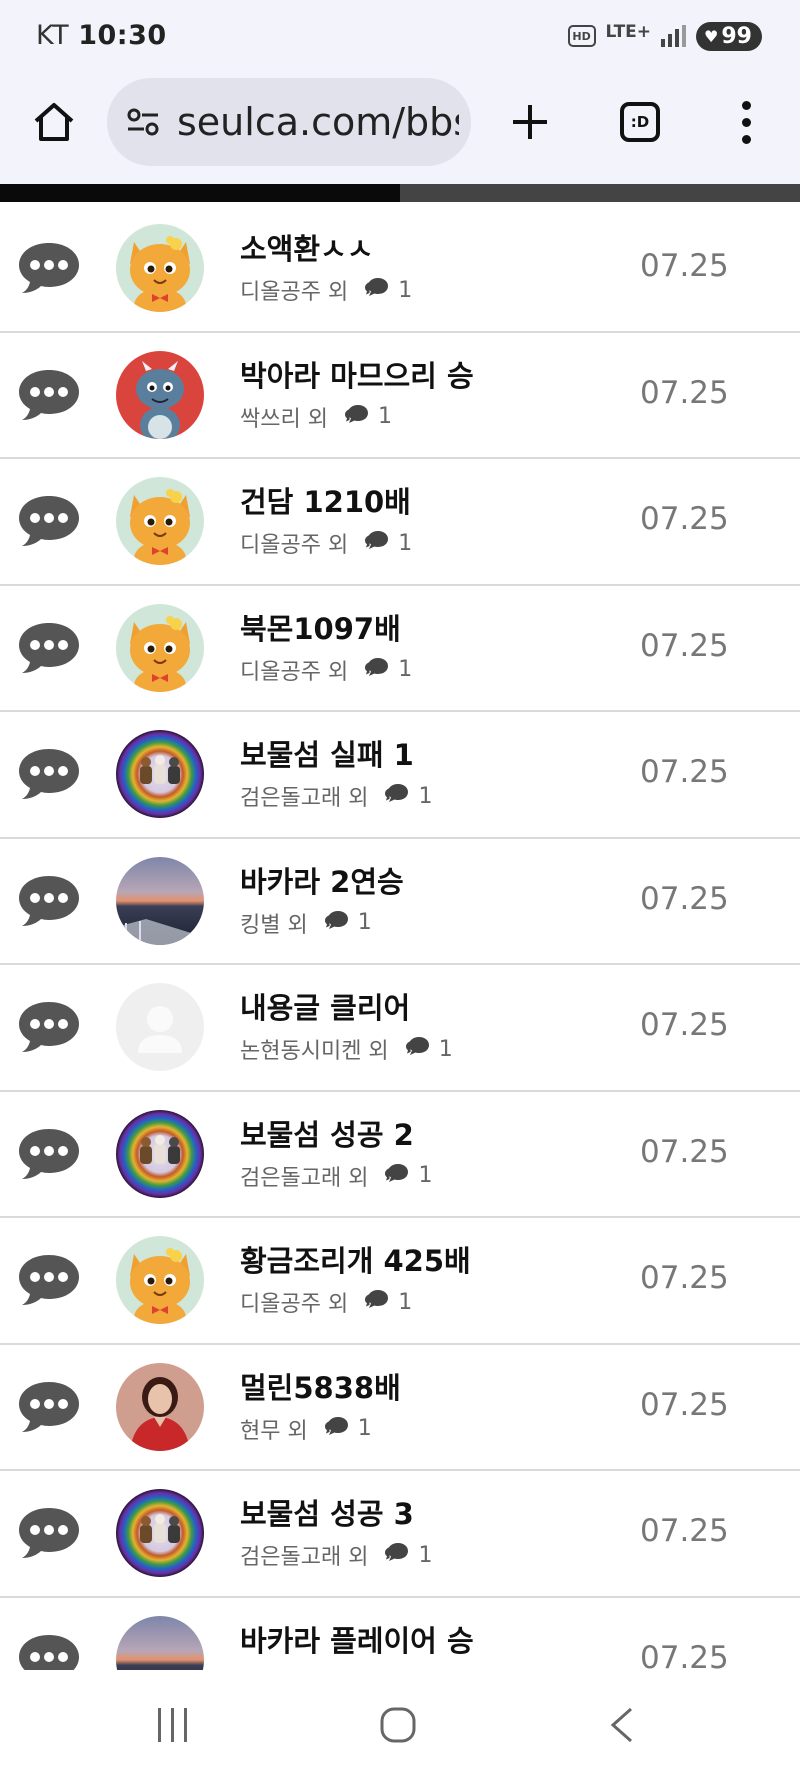 The height and width of the screenshot is (1778, 800). What do you see at coordinates (325, 1006) in the screenshot?
I see `post-title: 내용글 클리어` at bounding box center [325, 1006].